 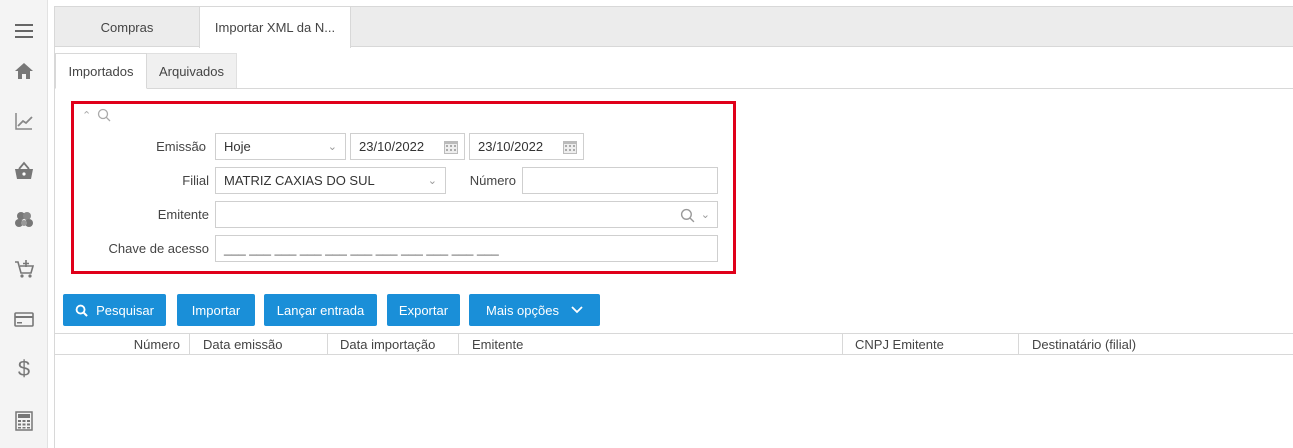 I want to click on cart-add-icon, so click(x=24, y=269).